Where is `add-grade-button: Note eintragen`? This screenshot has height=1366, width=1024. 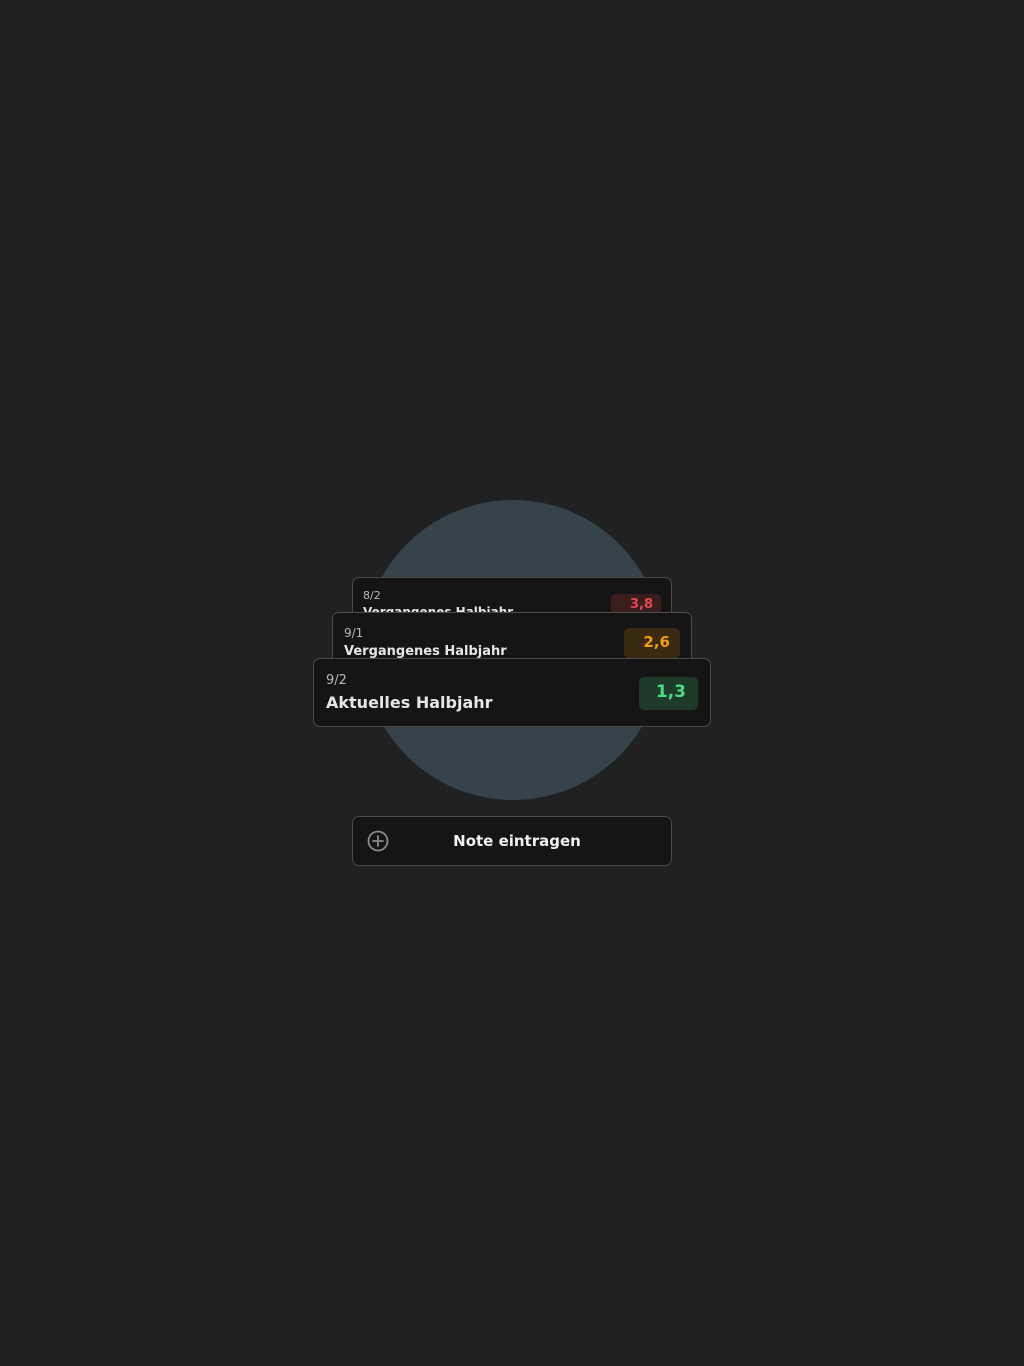
add-grade-button: Note eintragen is located at coordinates (512, 841).